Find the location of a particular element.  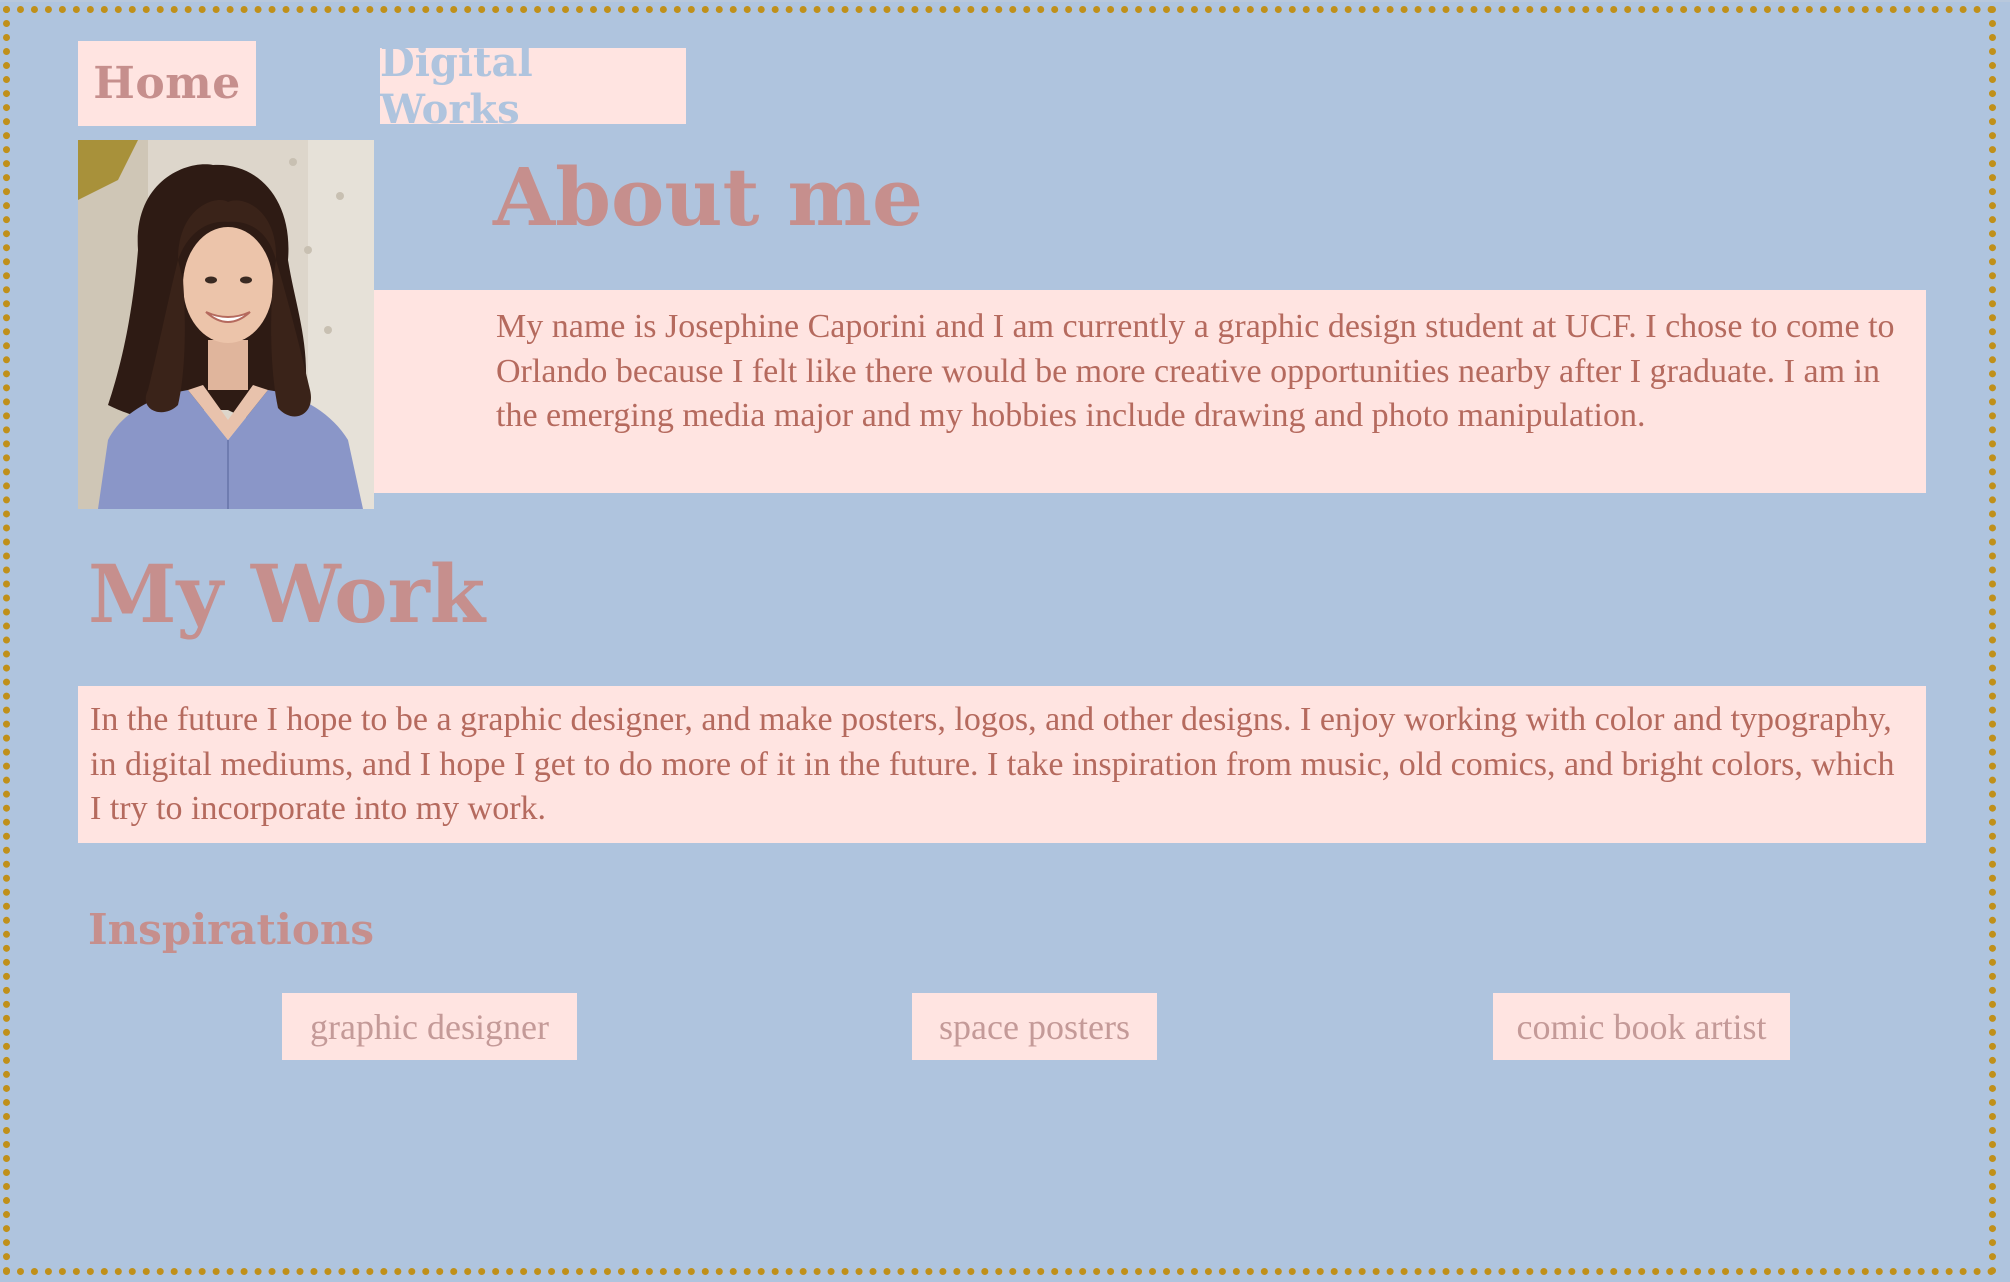

top-rule is located at coordinates (1005, 1).